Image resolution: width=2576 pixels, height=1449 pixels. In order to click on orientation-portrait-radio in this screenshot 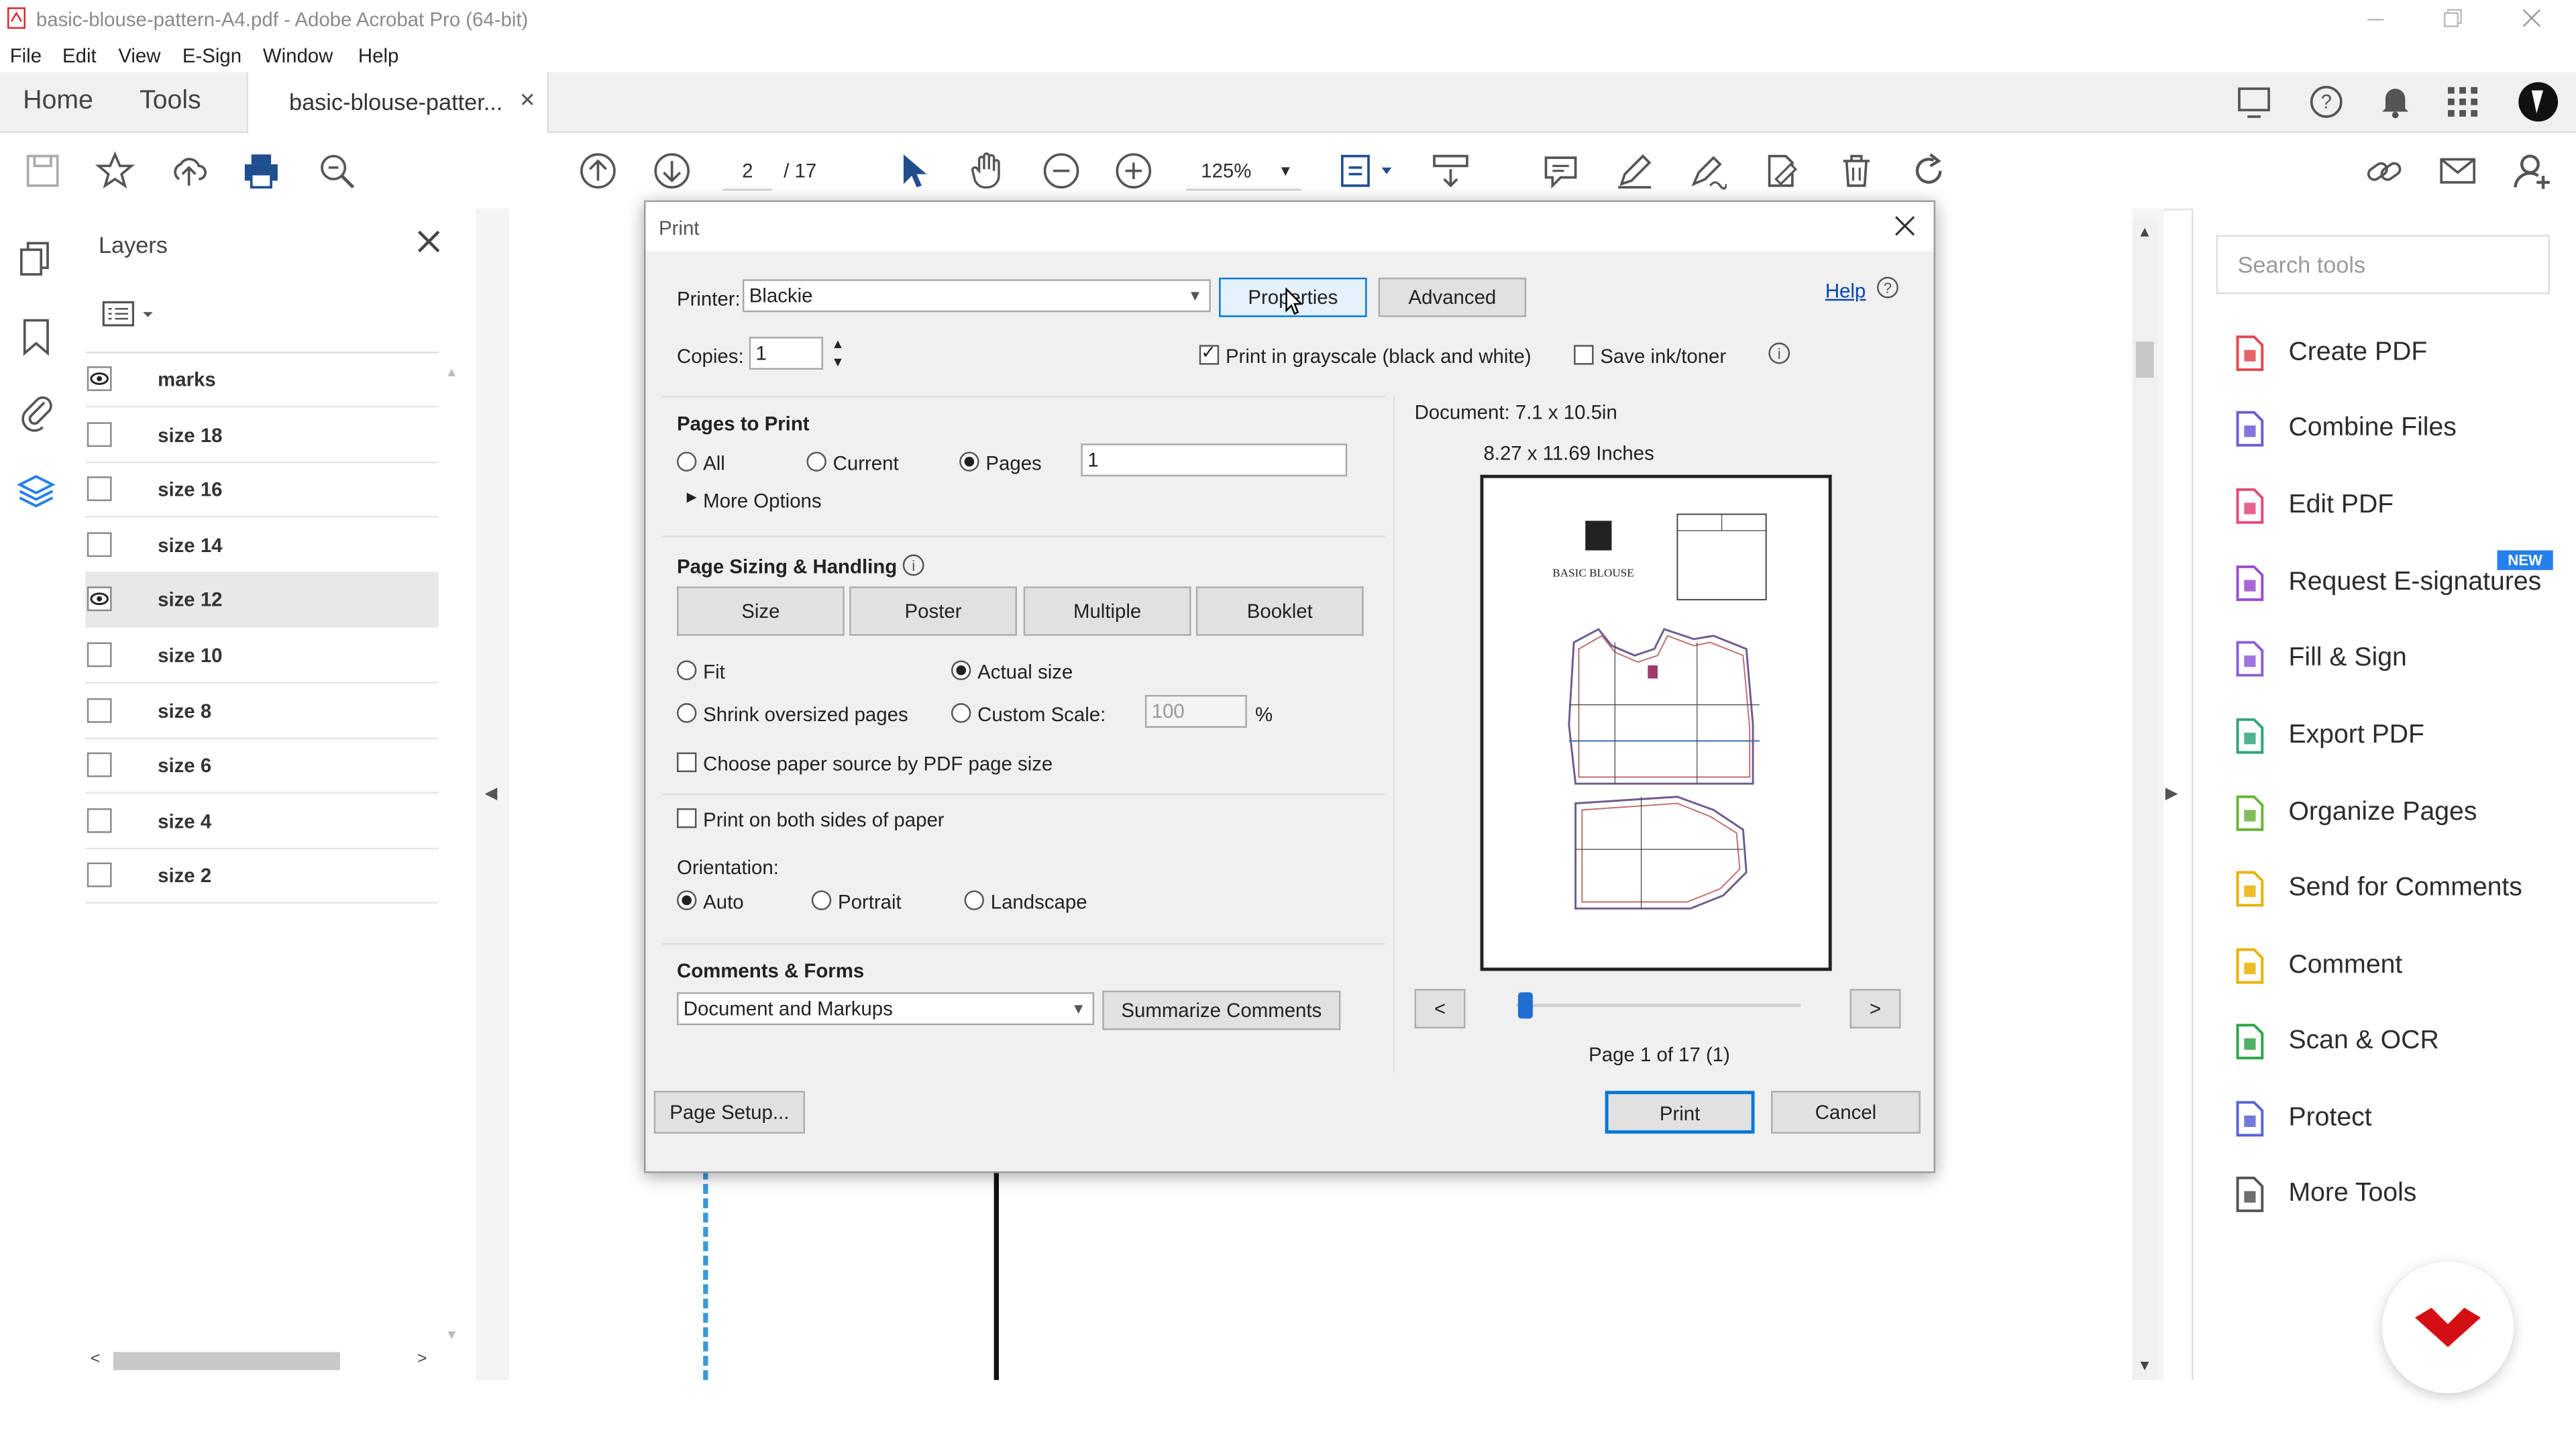, I will do `click(821, 900)`.